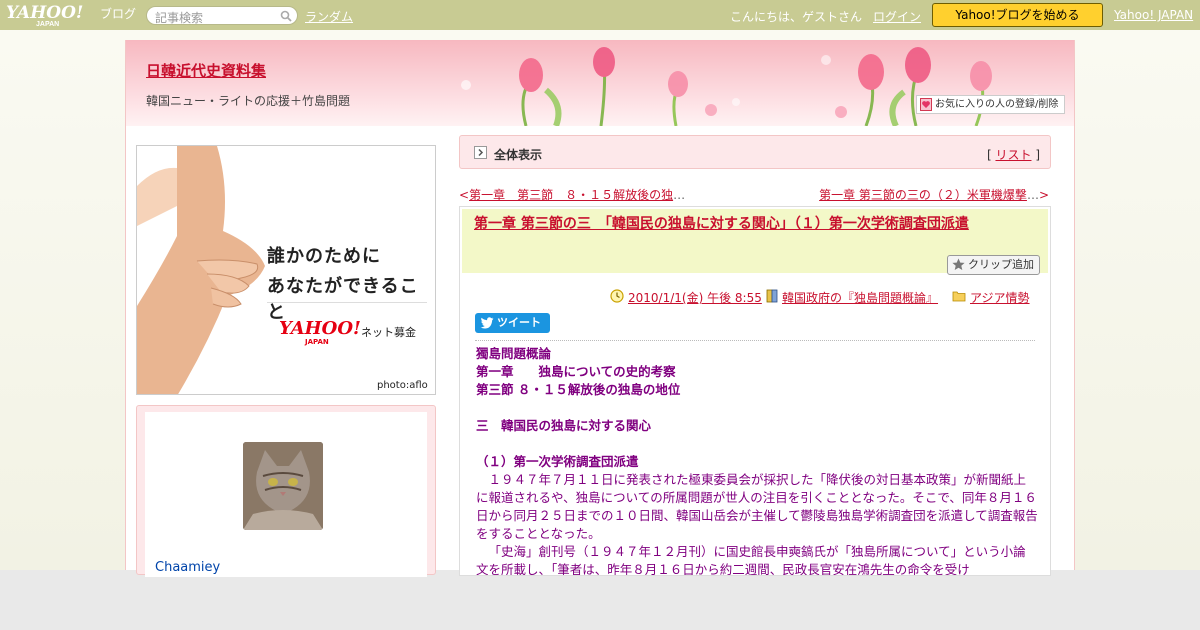 The height and width of the screenshot is (630, 1200). What do you see at coordinates (600, 83) in the screenshot?
I see `blog-header: 日韓近代史資料集 韓国ニュー・ライトの応援＋竹島問題 お気に入りの人の登録/削除` at bounding box center [600, 83].